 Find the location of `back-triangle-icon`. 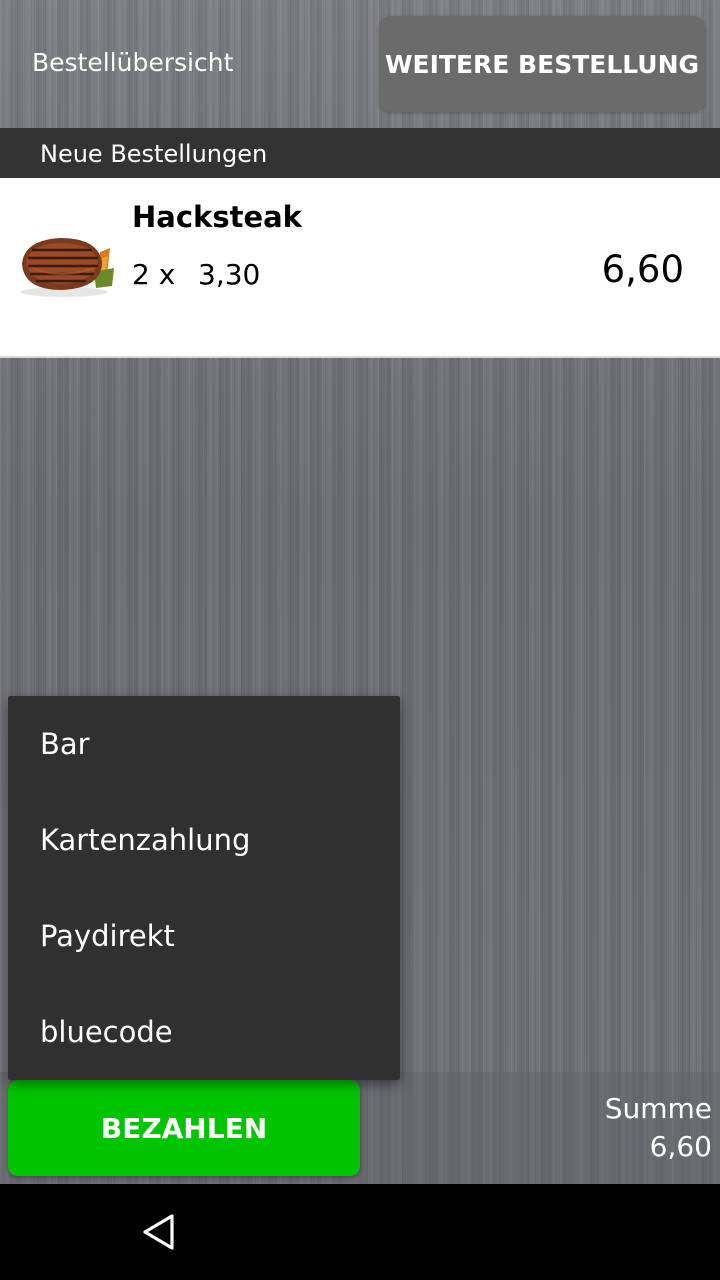

back-triangle-icon is located at coordinates (160, 1232).